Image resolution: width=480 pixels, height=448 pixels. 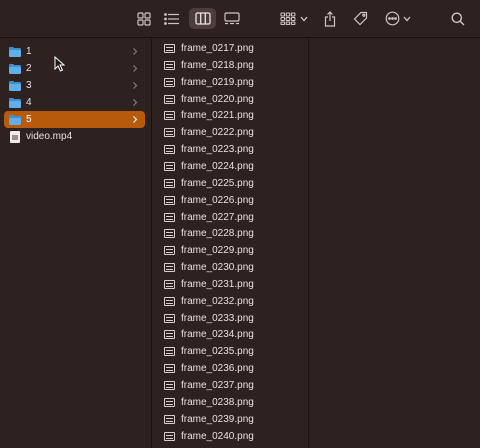 What do you see at coordinates (217, 419) in the screenshot?
I see `file-label: frame_0239.png` at bounding box center [217, 419].